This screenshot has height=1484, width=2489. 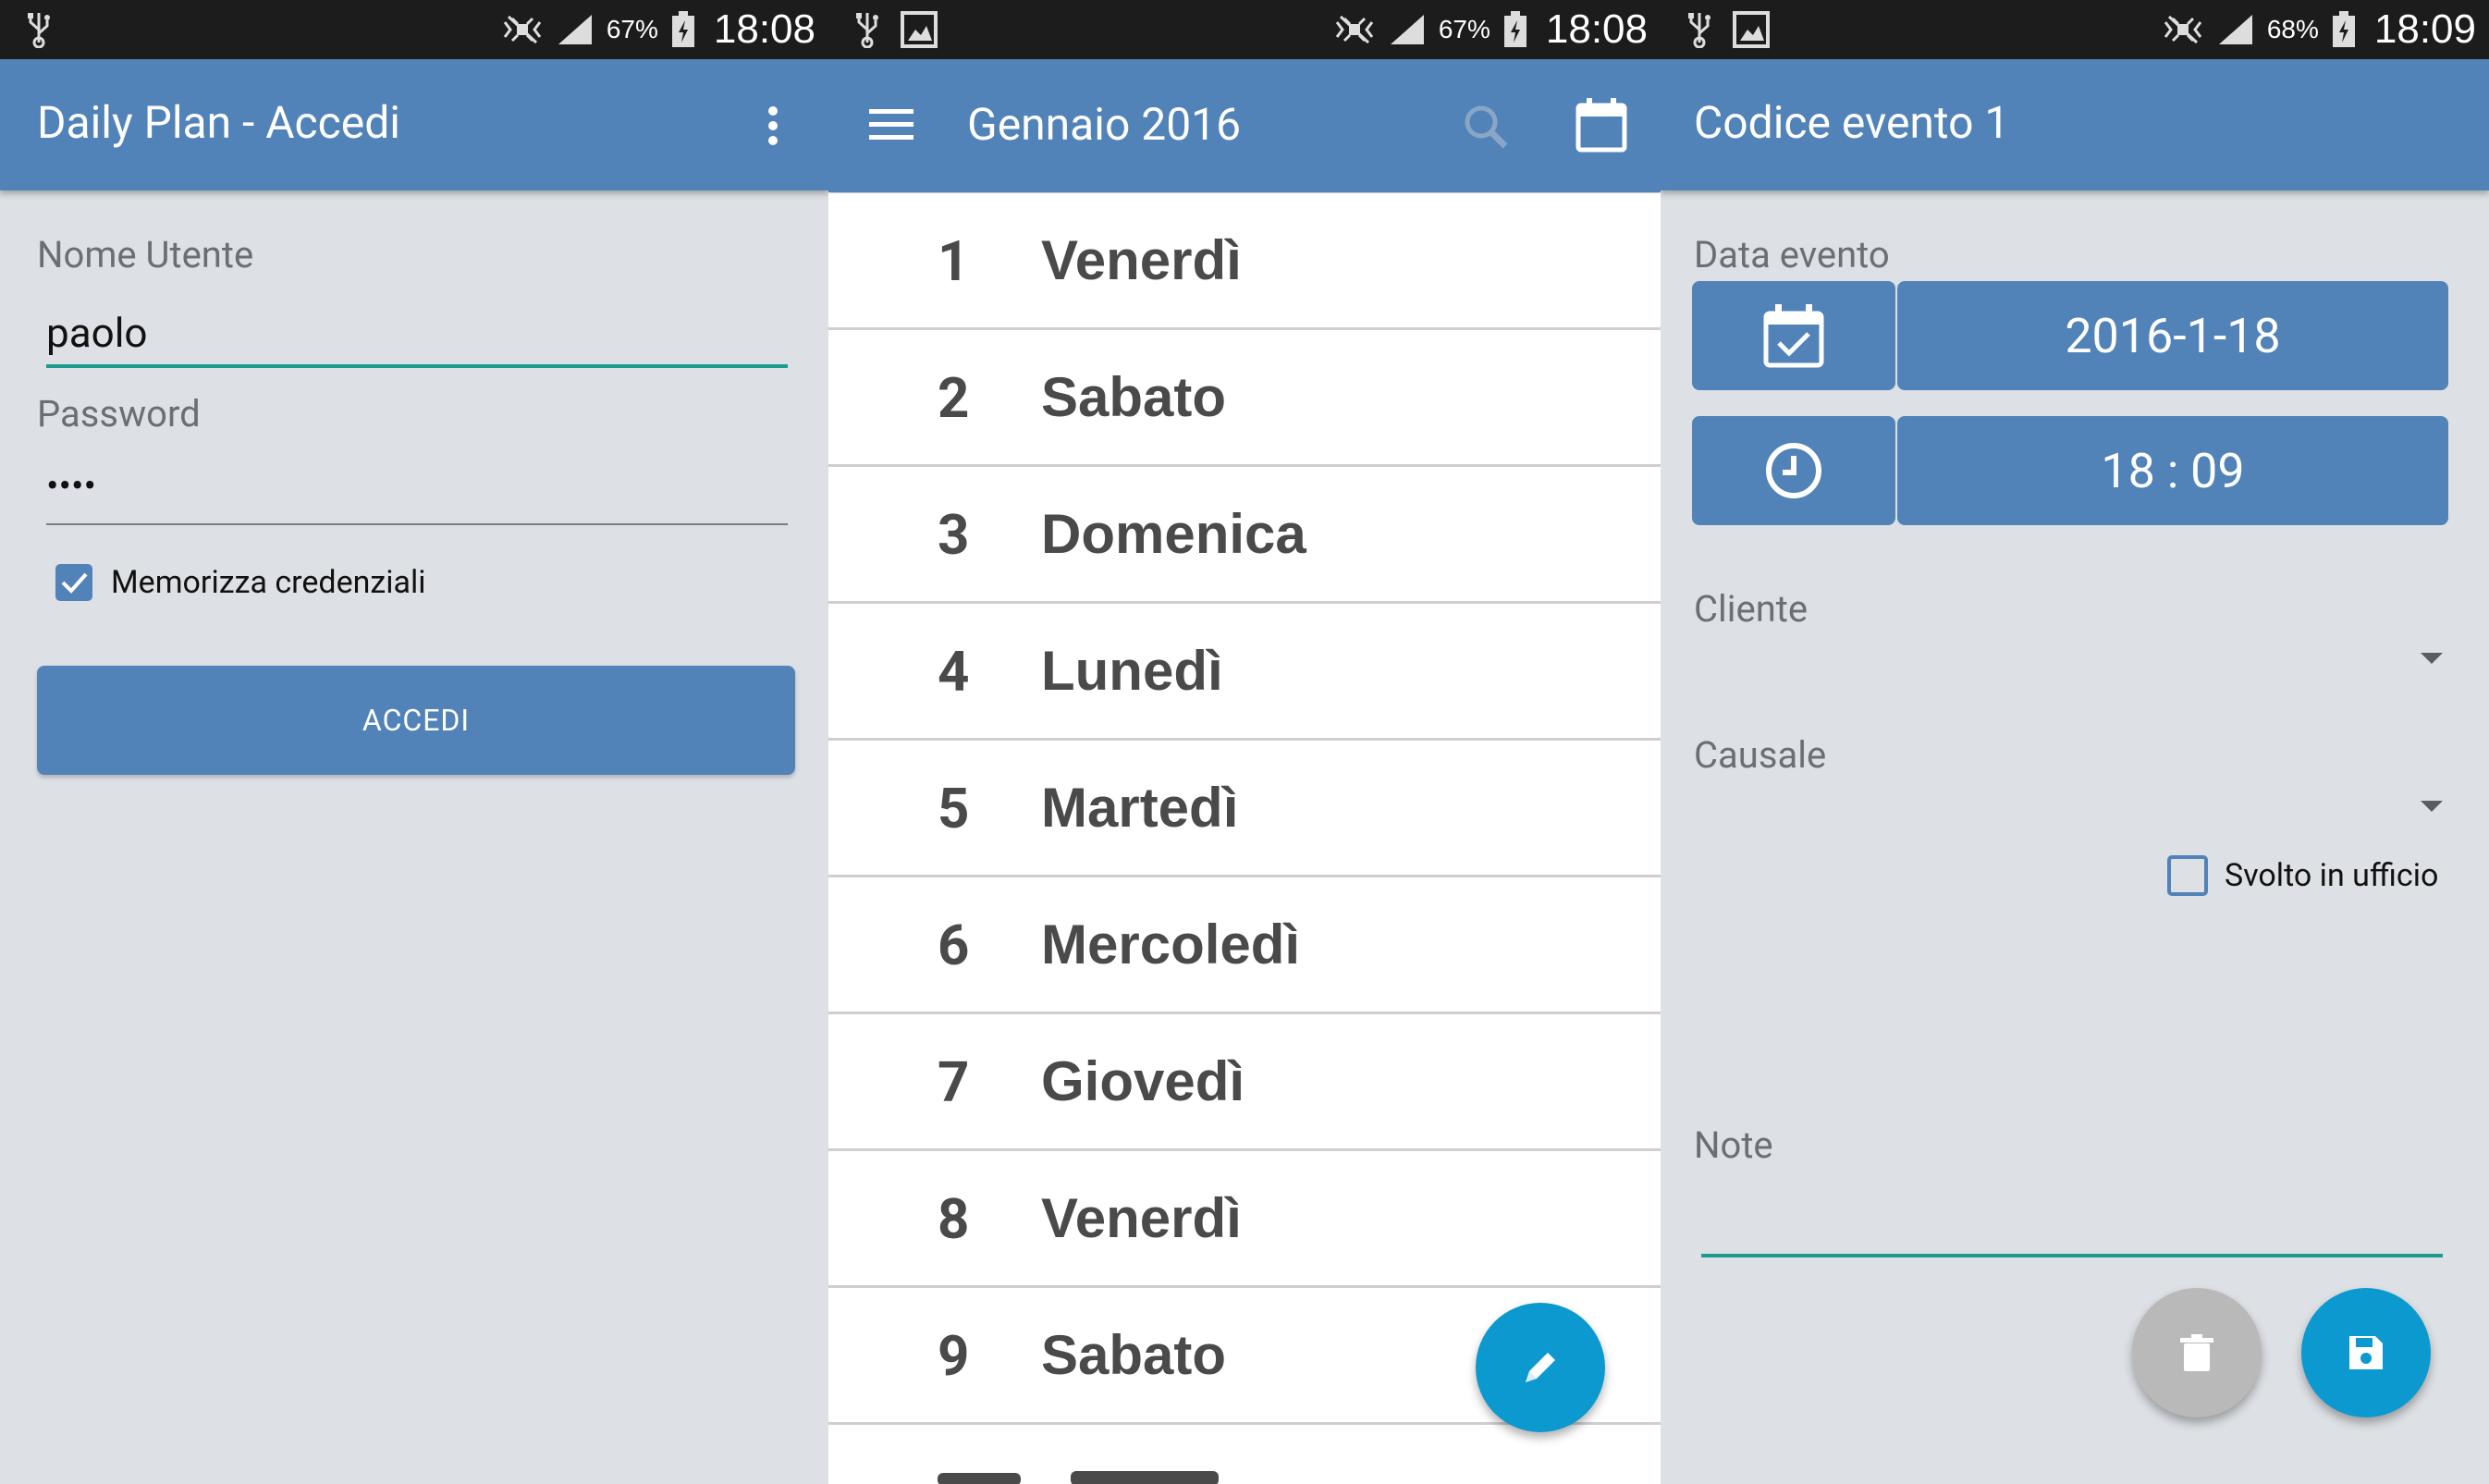 What do you see at coordinates (1244, 1219) in the screenshot?
I see `list-item: 8 Venerdì` at bounding box center [1244, 1219].